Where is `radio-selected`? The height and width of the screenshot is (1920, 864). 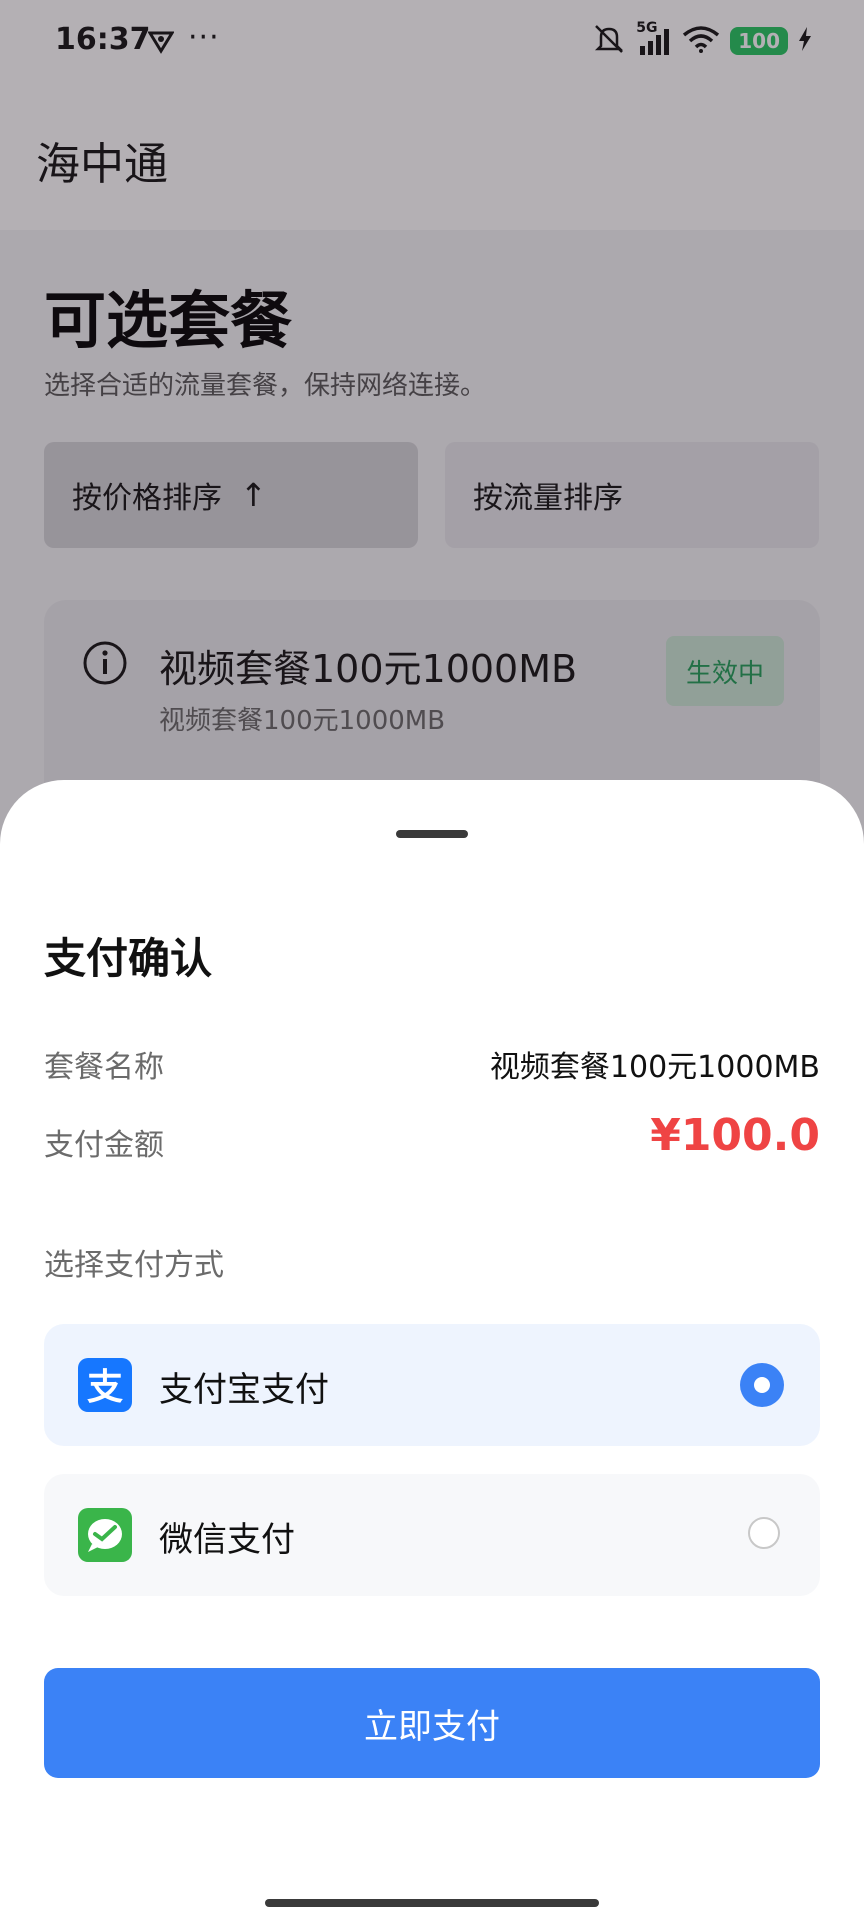
radio-selected is located at coordinates (762, 1385).